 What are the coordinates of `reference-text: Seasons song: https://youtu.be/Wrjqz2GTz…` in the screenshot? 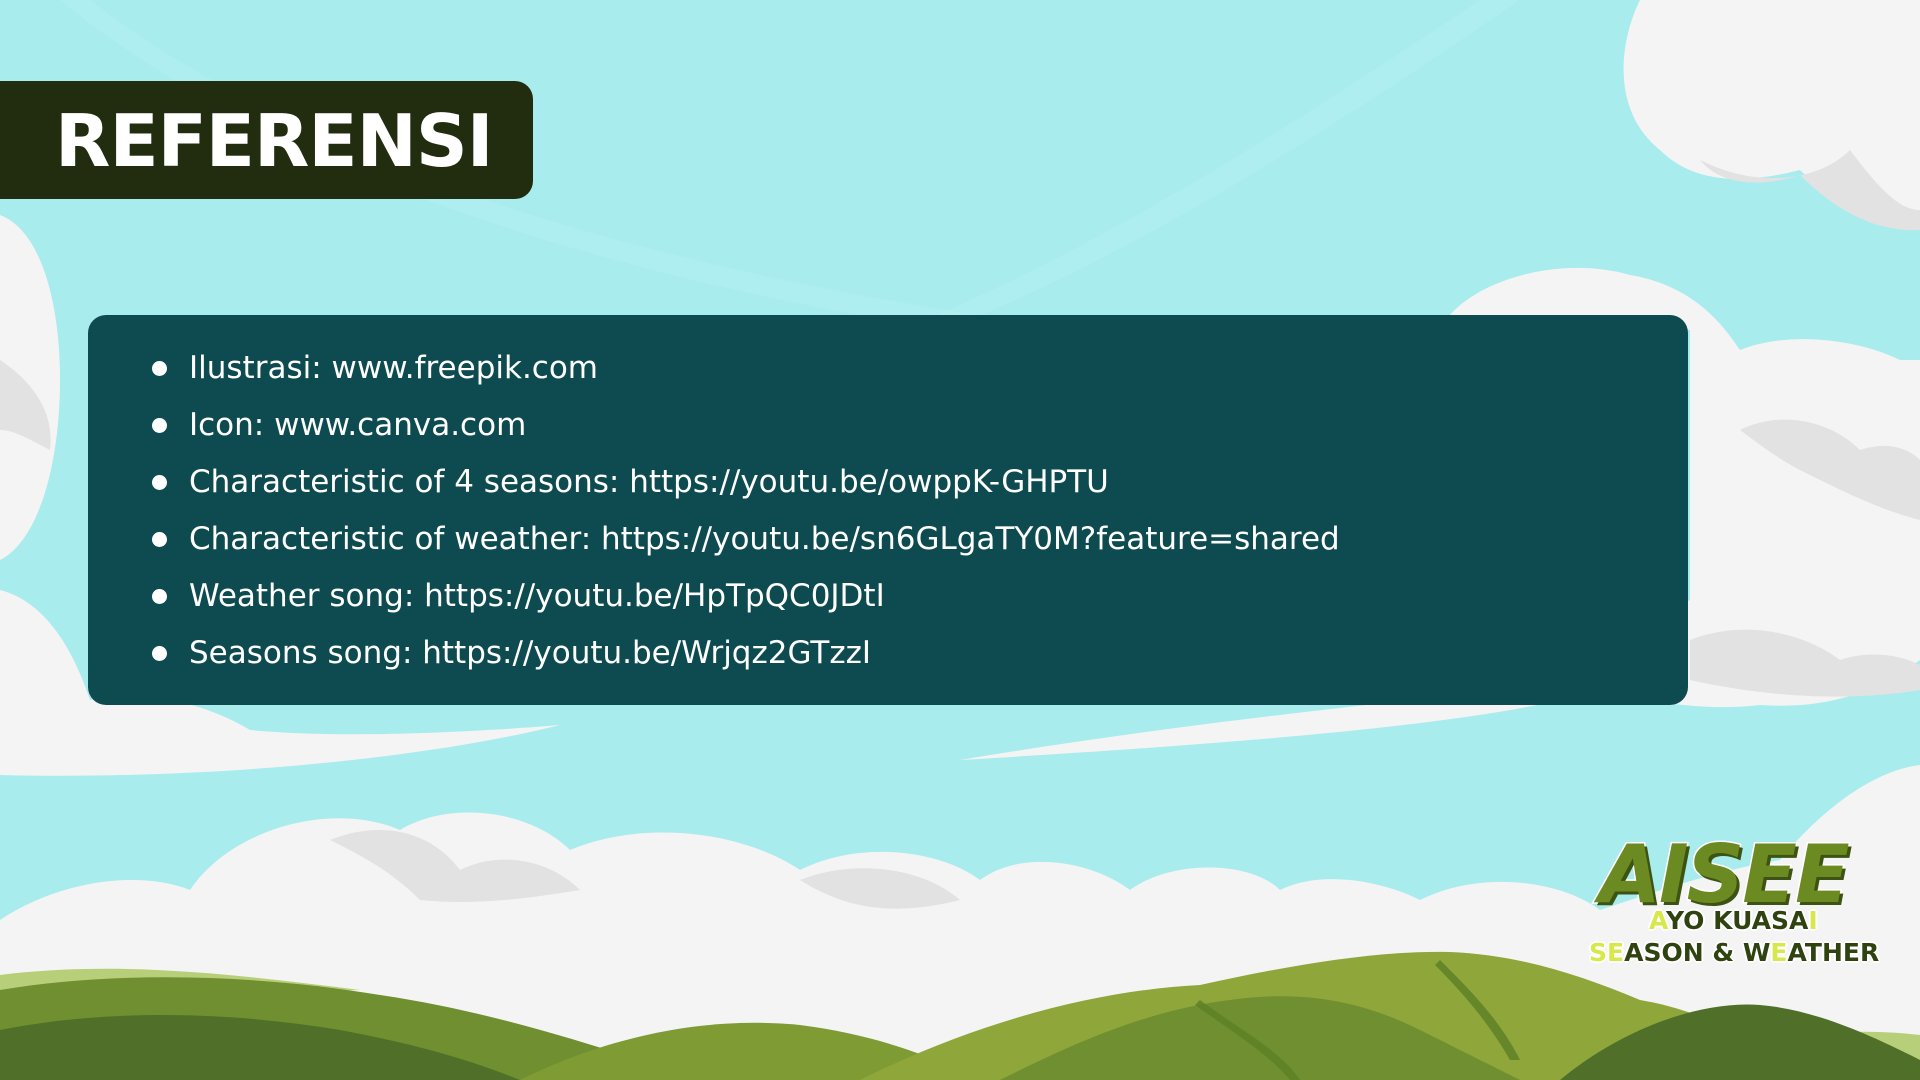 It's located at (530, 653).